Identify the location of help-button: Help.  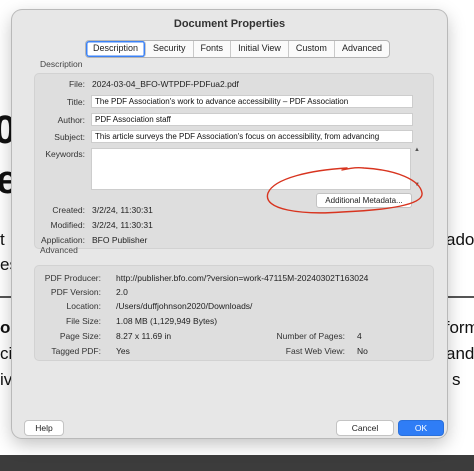
(44, 428).